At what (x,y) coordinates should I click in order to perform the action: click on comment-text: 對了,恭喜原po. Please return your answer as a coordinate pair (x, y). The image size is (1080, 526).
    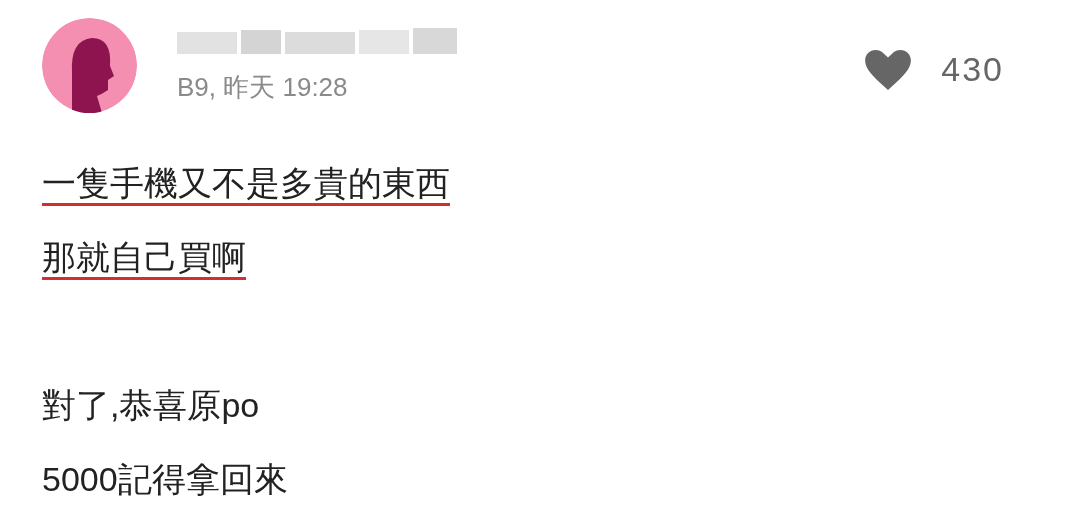
    Looking at the image, I should click on (151, 405).